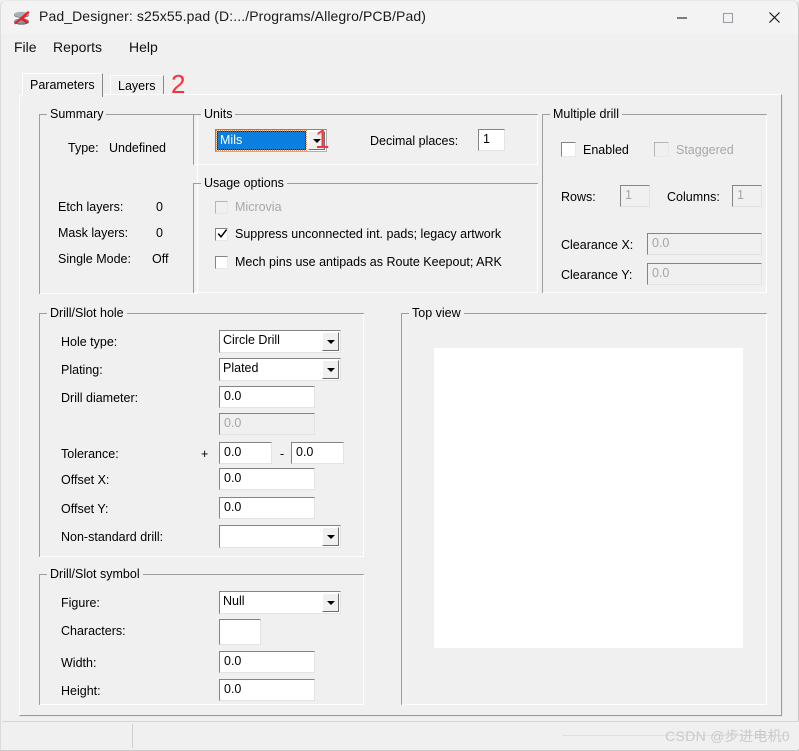  I want to click on minimize-button, so click(682, 17).